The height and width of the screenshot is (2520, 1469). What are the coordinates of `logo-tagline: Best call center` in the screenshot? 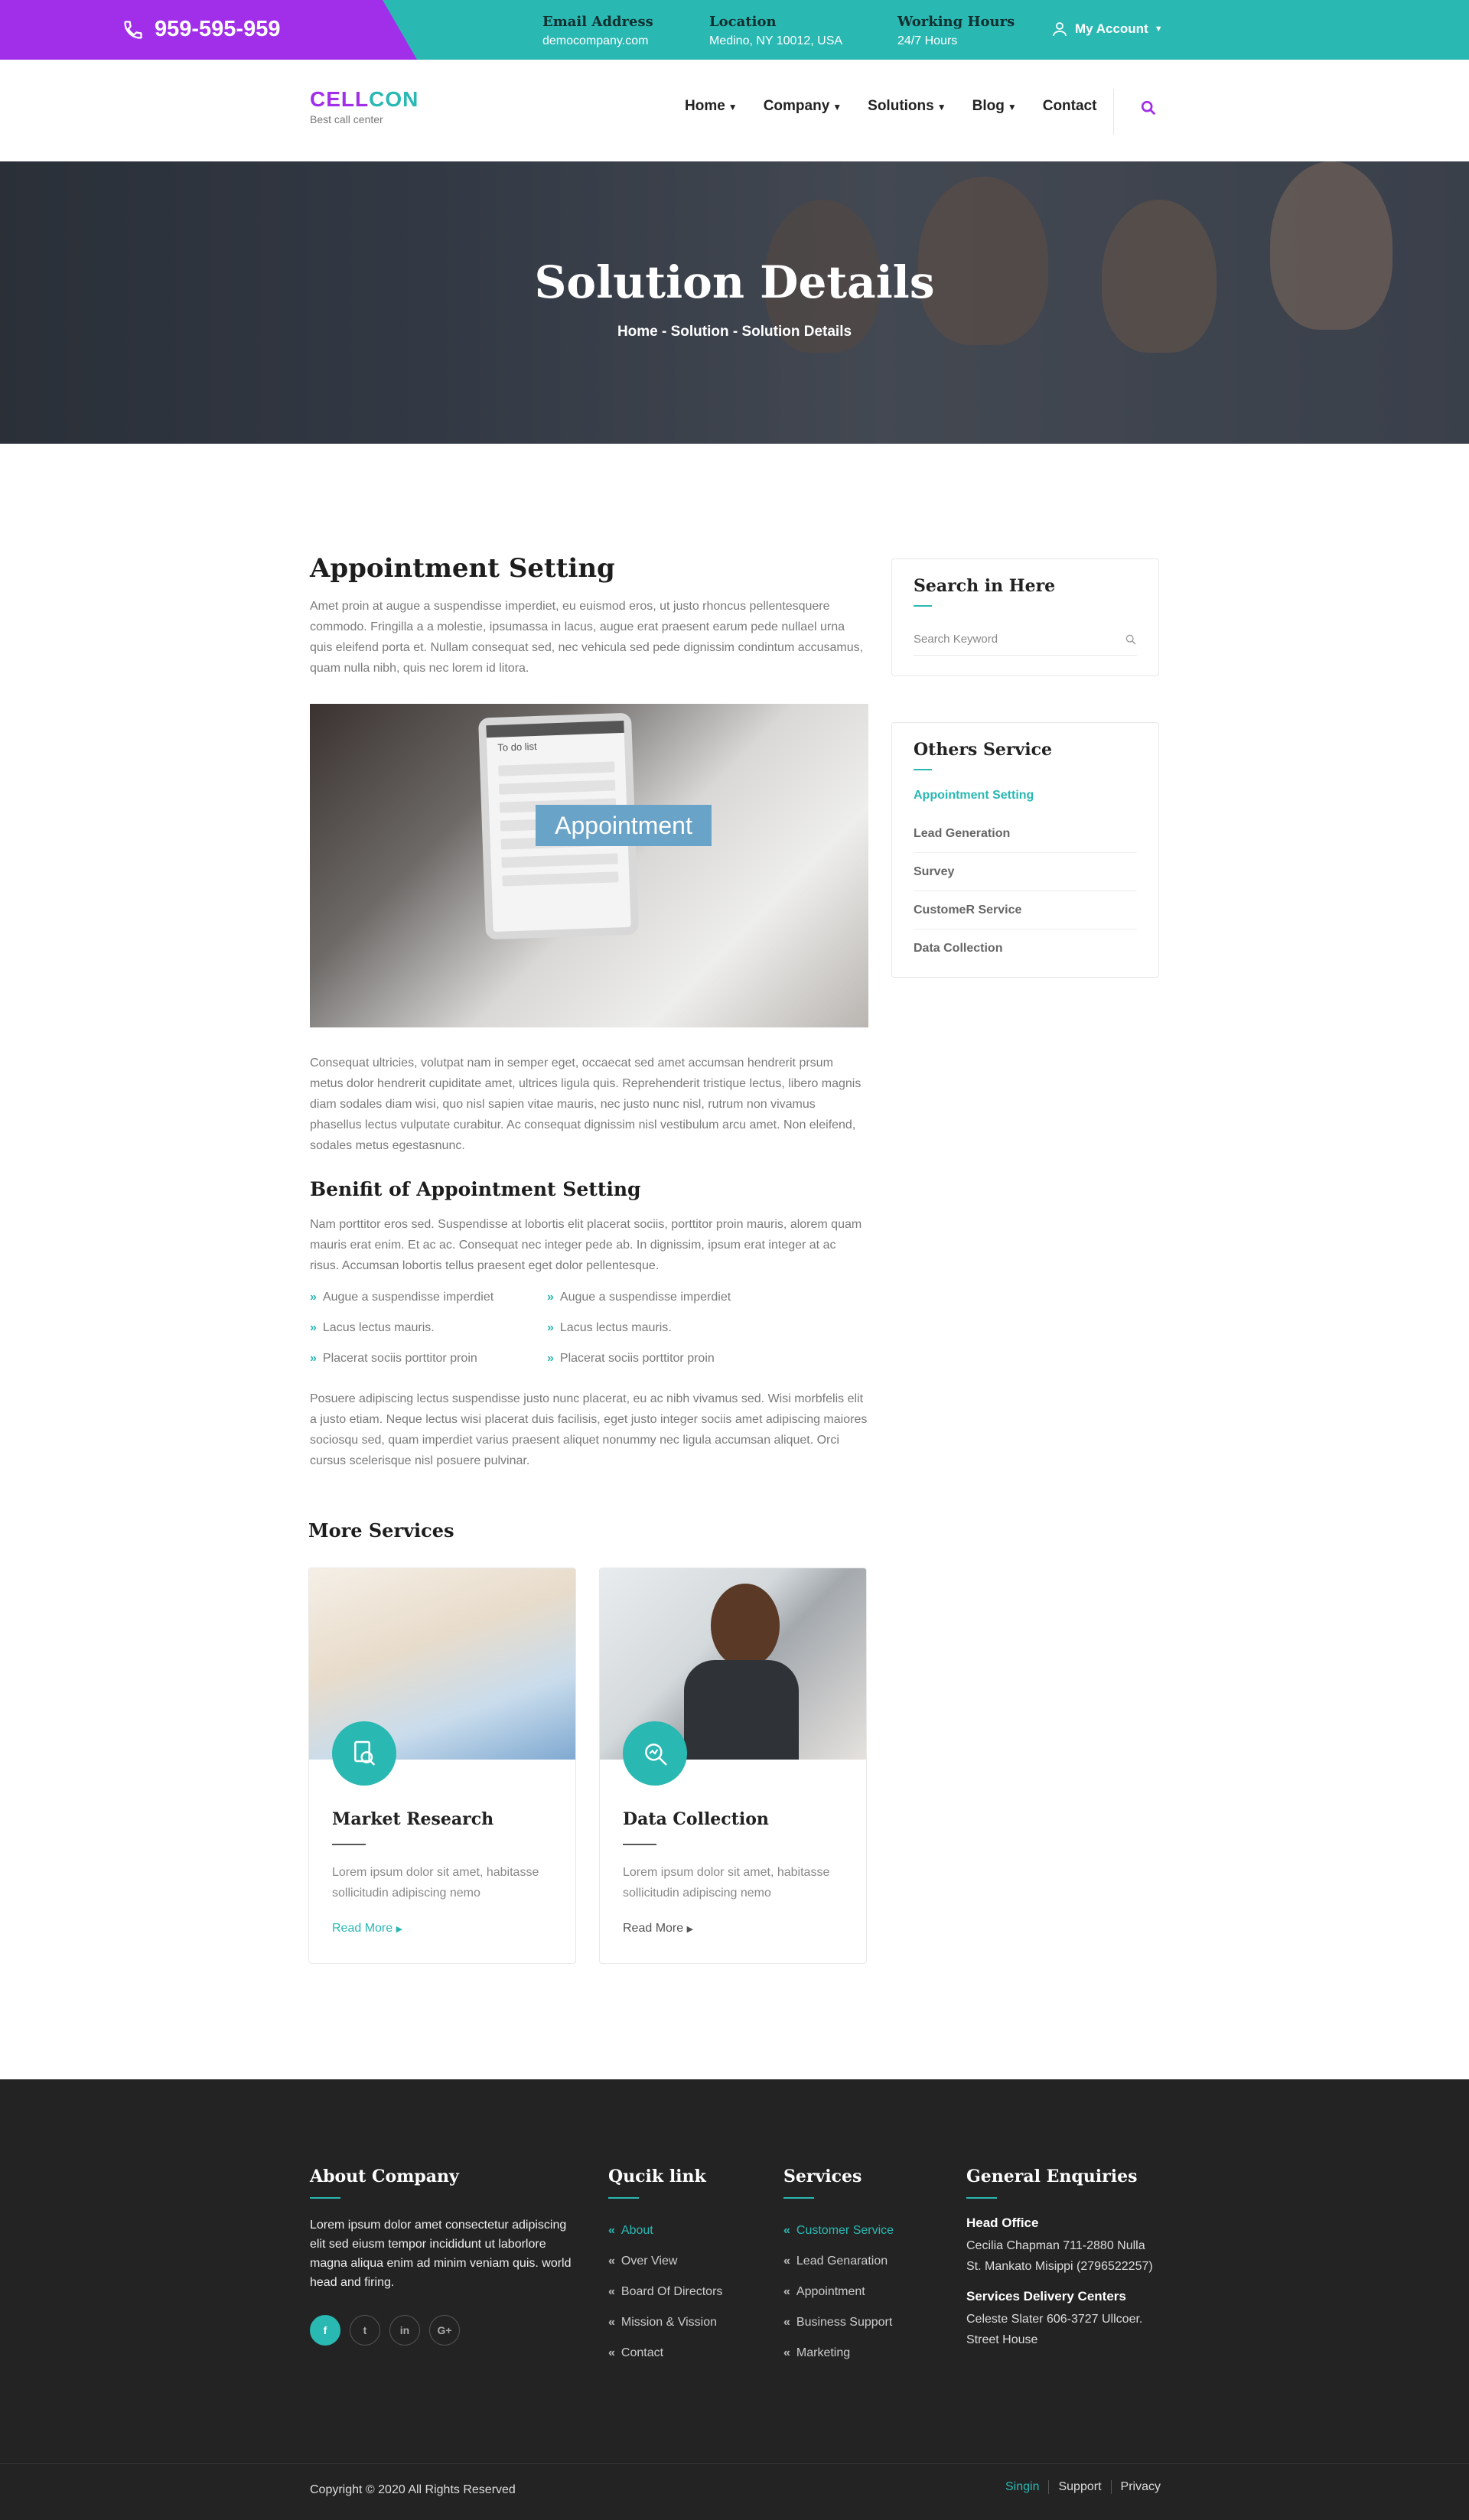 It's located at (347, 119).